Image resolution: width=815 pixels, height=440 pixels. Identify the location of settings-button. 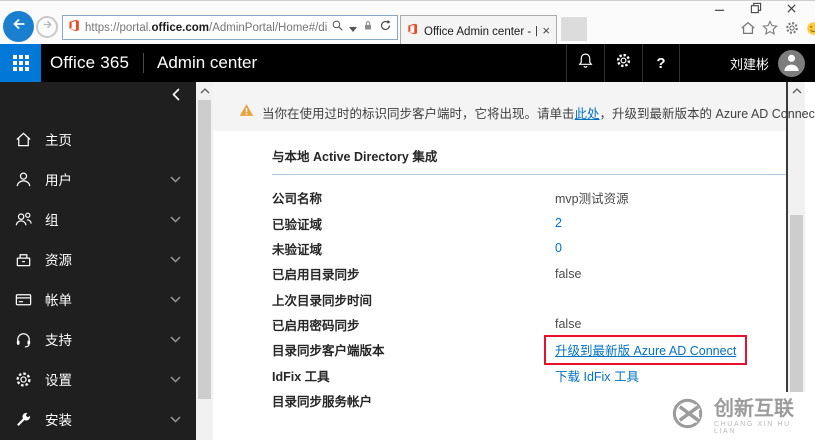
(623, 63).